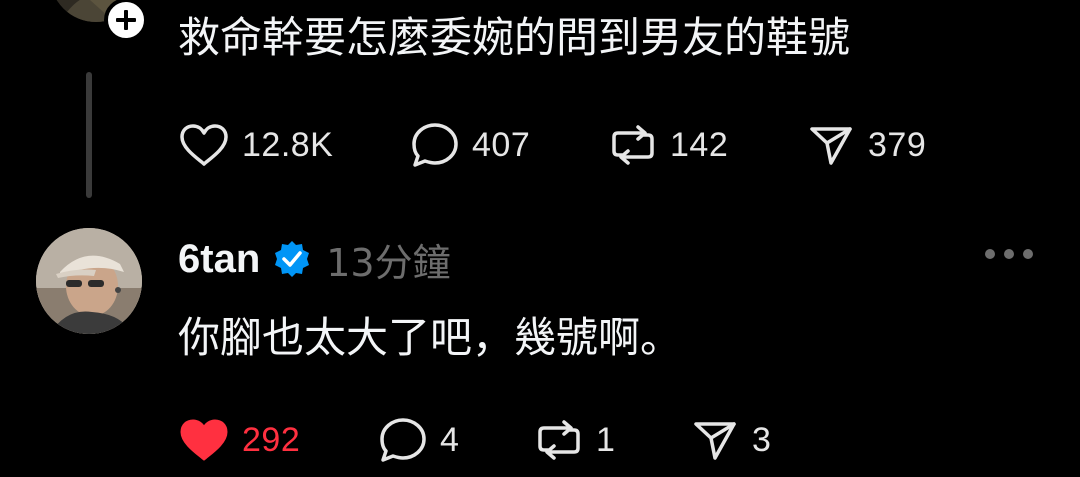 The image size is (1080, 477). I want to click on reply-username: 6tan, so click(219, 259).